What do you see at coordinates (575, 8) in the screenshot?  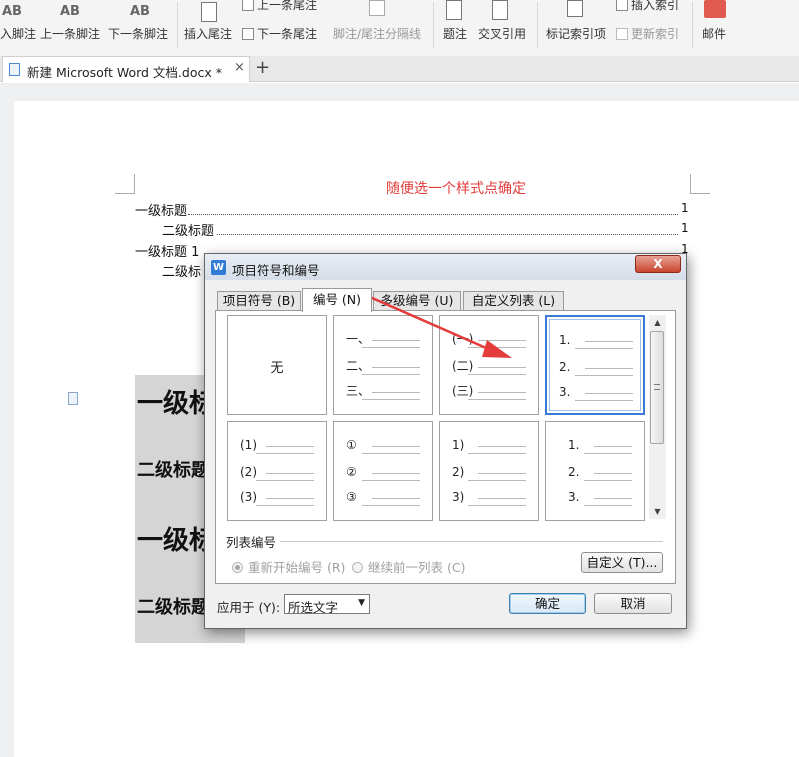 I see `mark-index-icon` at bounding box center [575, 8].